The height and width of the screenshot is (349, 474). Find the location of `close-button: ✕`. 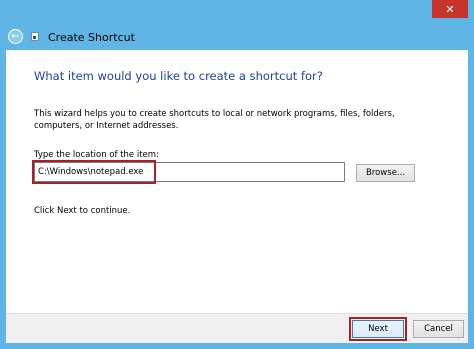

close-button: ✕ is located at coordinates (450, 9).